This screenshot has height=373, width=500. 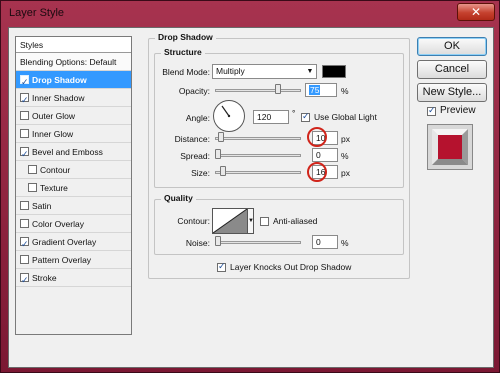 What do you see at coordinates (42, 206) in the screenshot?
I see `style-item-label: Satin` at bounding box center [42, 206].